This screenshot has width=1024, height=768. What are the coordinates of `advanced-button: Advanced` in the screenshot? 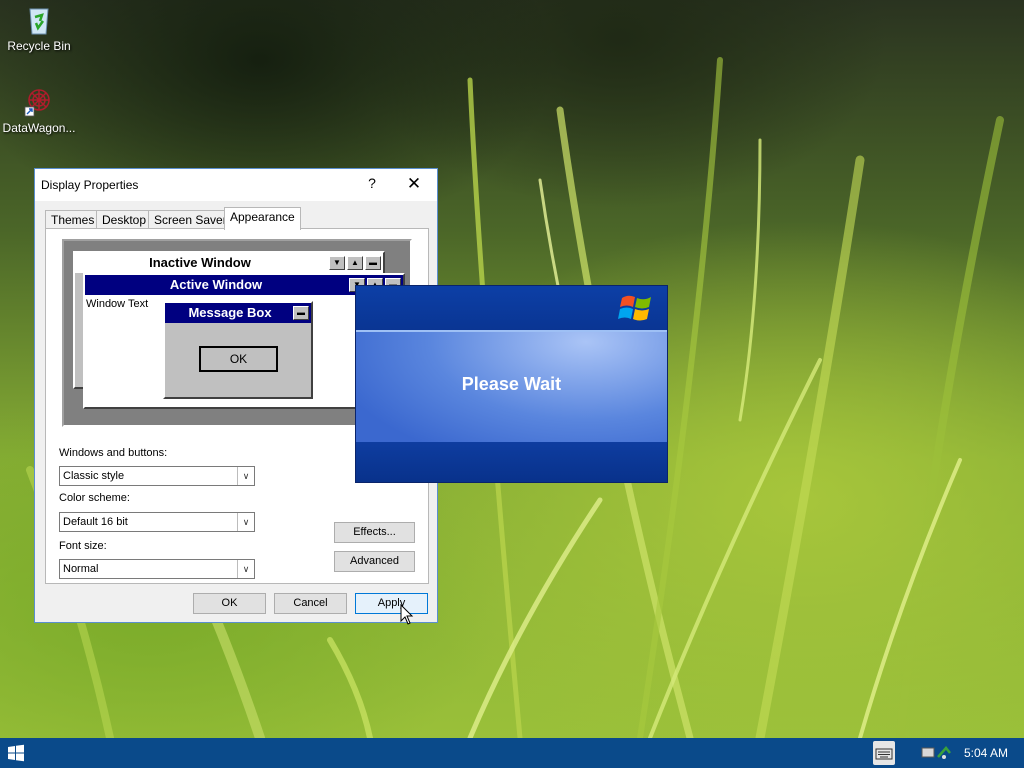 It's located at (374, 561).